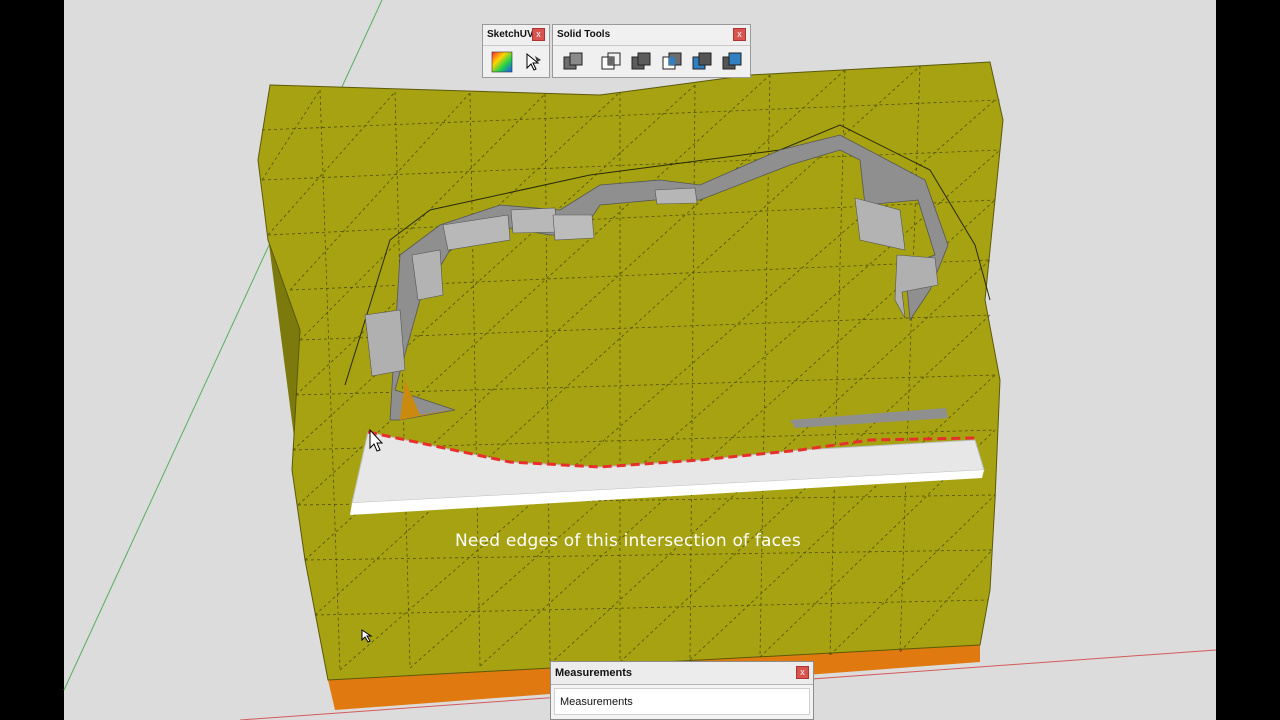 The height and width of the screenshot is (720, 1280). What do you see at coordinates (641, 62) in the screenshot?
I see `union-icon` at bounding box center [641, 62].